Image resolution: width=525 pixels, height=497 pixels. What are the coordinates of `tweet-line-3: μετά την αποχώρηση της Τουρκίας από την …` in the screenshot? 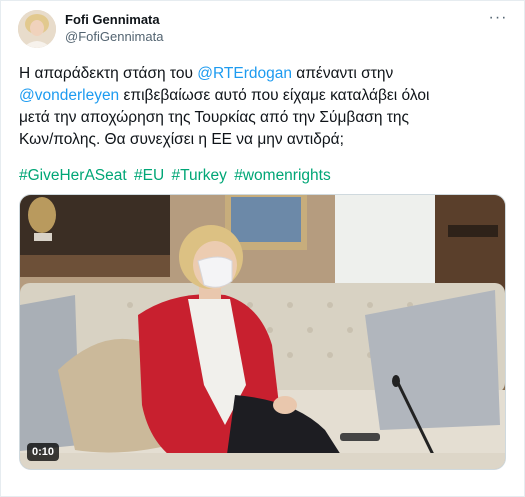 It's located at (214, 117).